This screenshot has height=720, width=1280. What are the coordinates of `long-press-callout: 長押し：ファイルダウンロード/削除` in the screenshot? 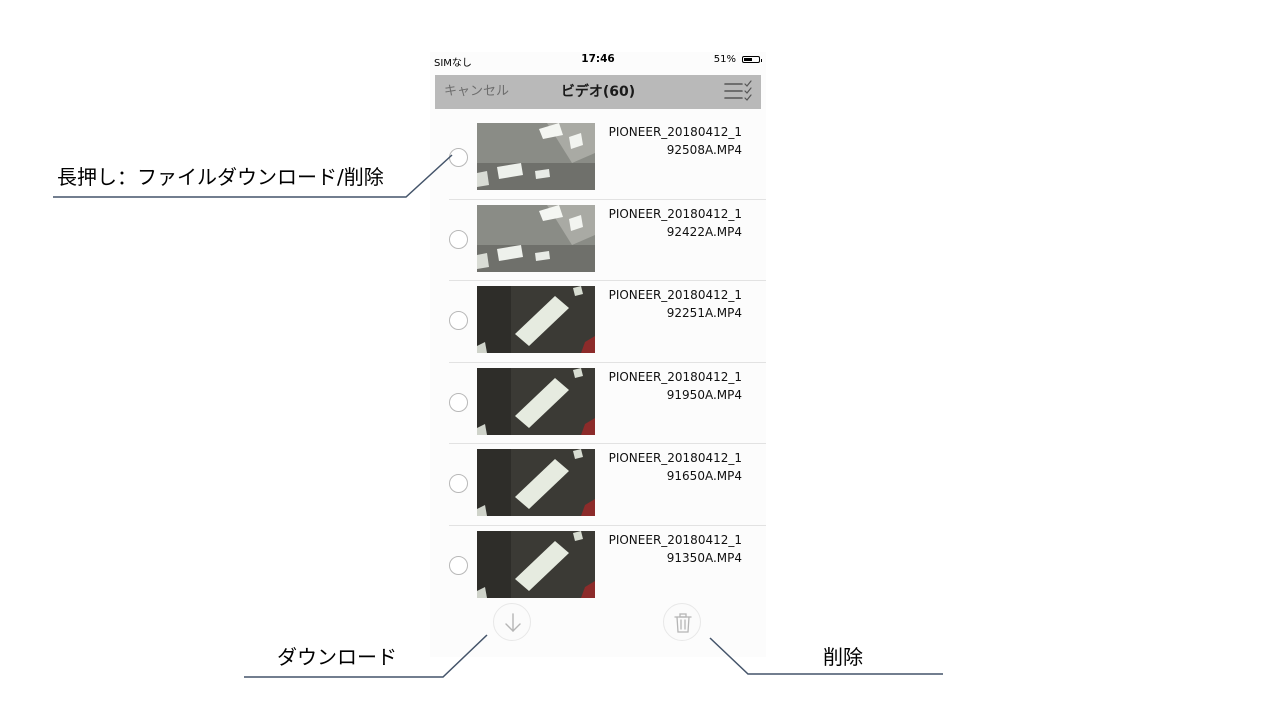 It's located at (220, 177).